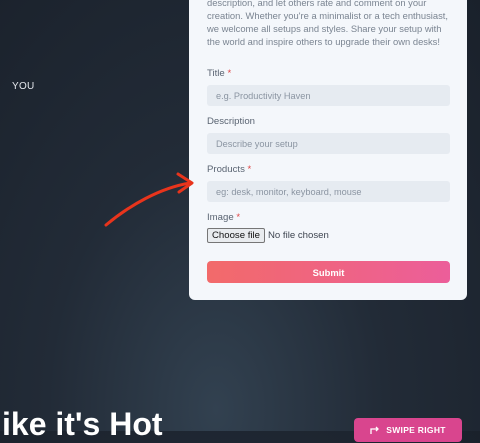 The image size is (480, 443). Describe the element at coordinates (328, 191) in the screenshot. I see `products-input` at that location.